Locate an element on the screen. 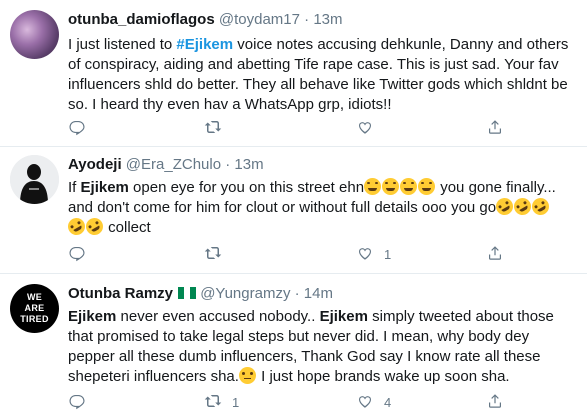 Image resolution: width=587 pixels, height=413 pixels. retweet-button: 1 is located at coordinates (221, 402).